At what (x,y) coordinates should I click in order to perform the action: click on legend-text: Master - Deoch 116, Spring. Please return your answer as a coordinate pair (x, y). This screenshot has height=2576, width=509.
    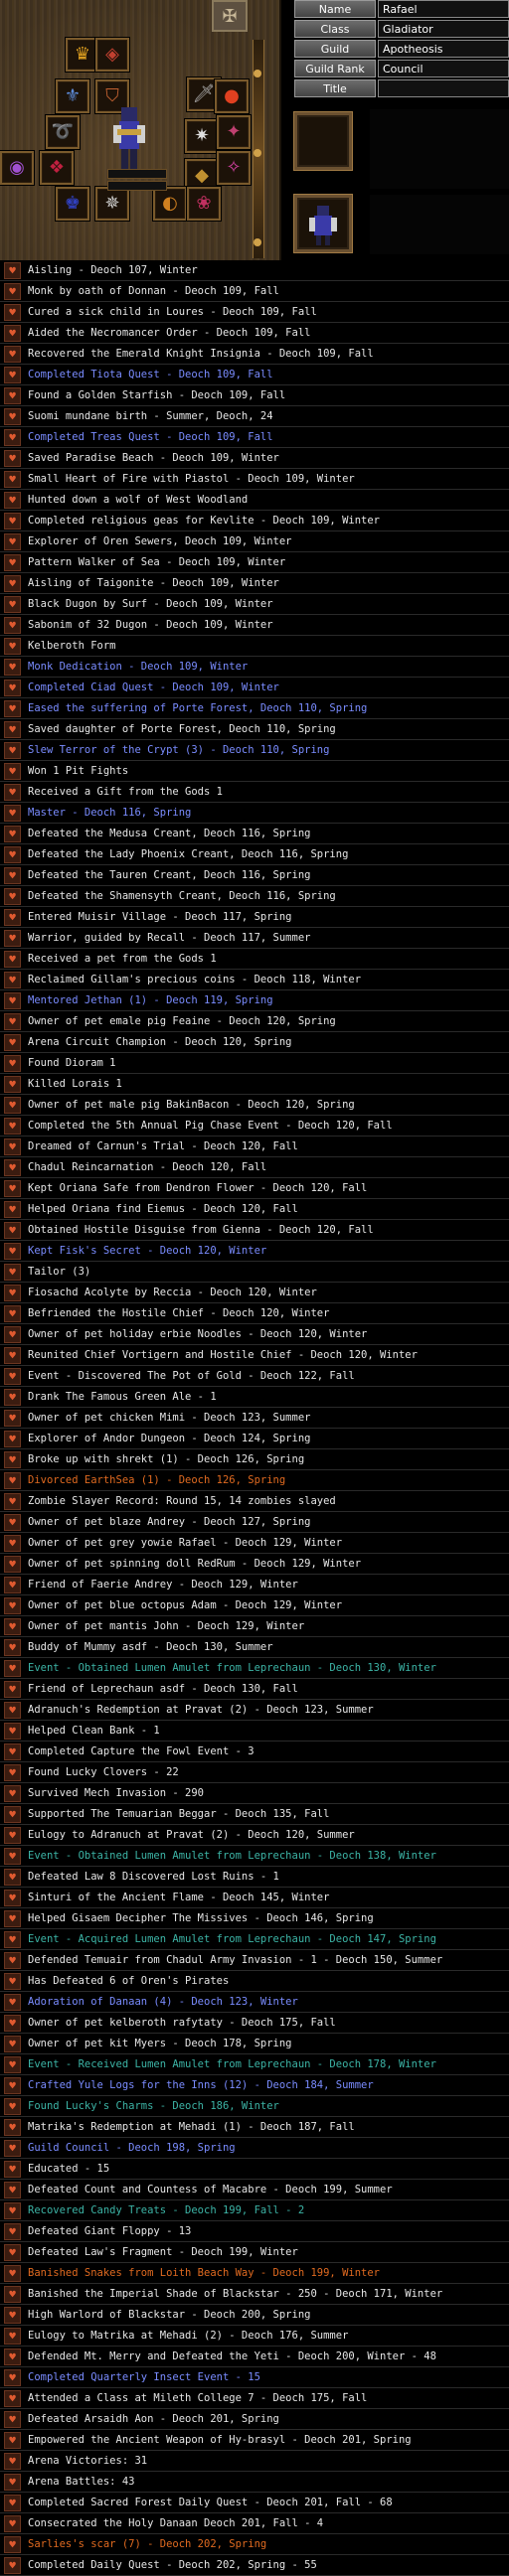
    Looking at the image, I should click on (110, 813).